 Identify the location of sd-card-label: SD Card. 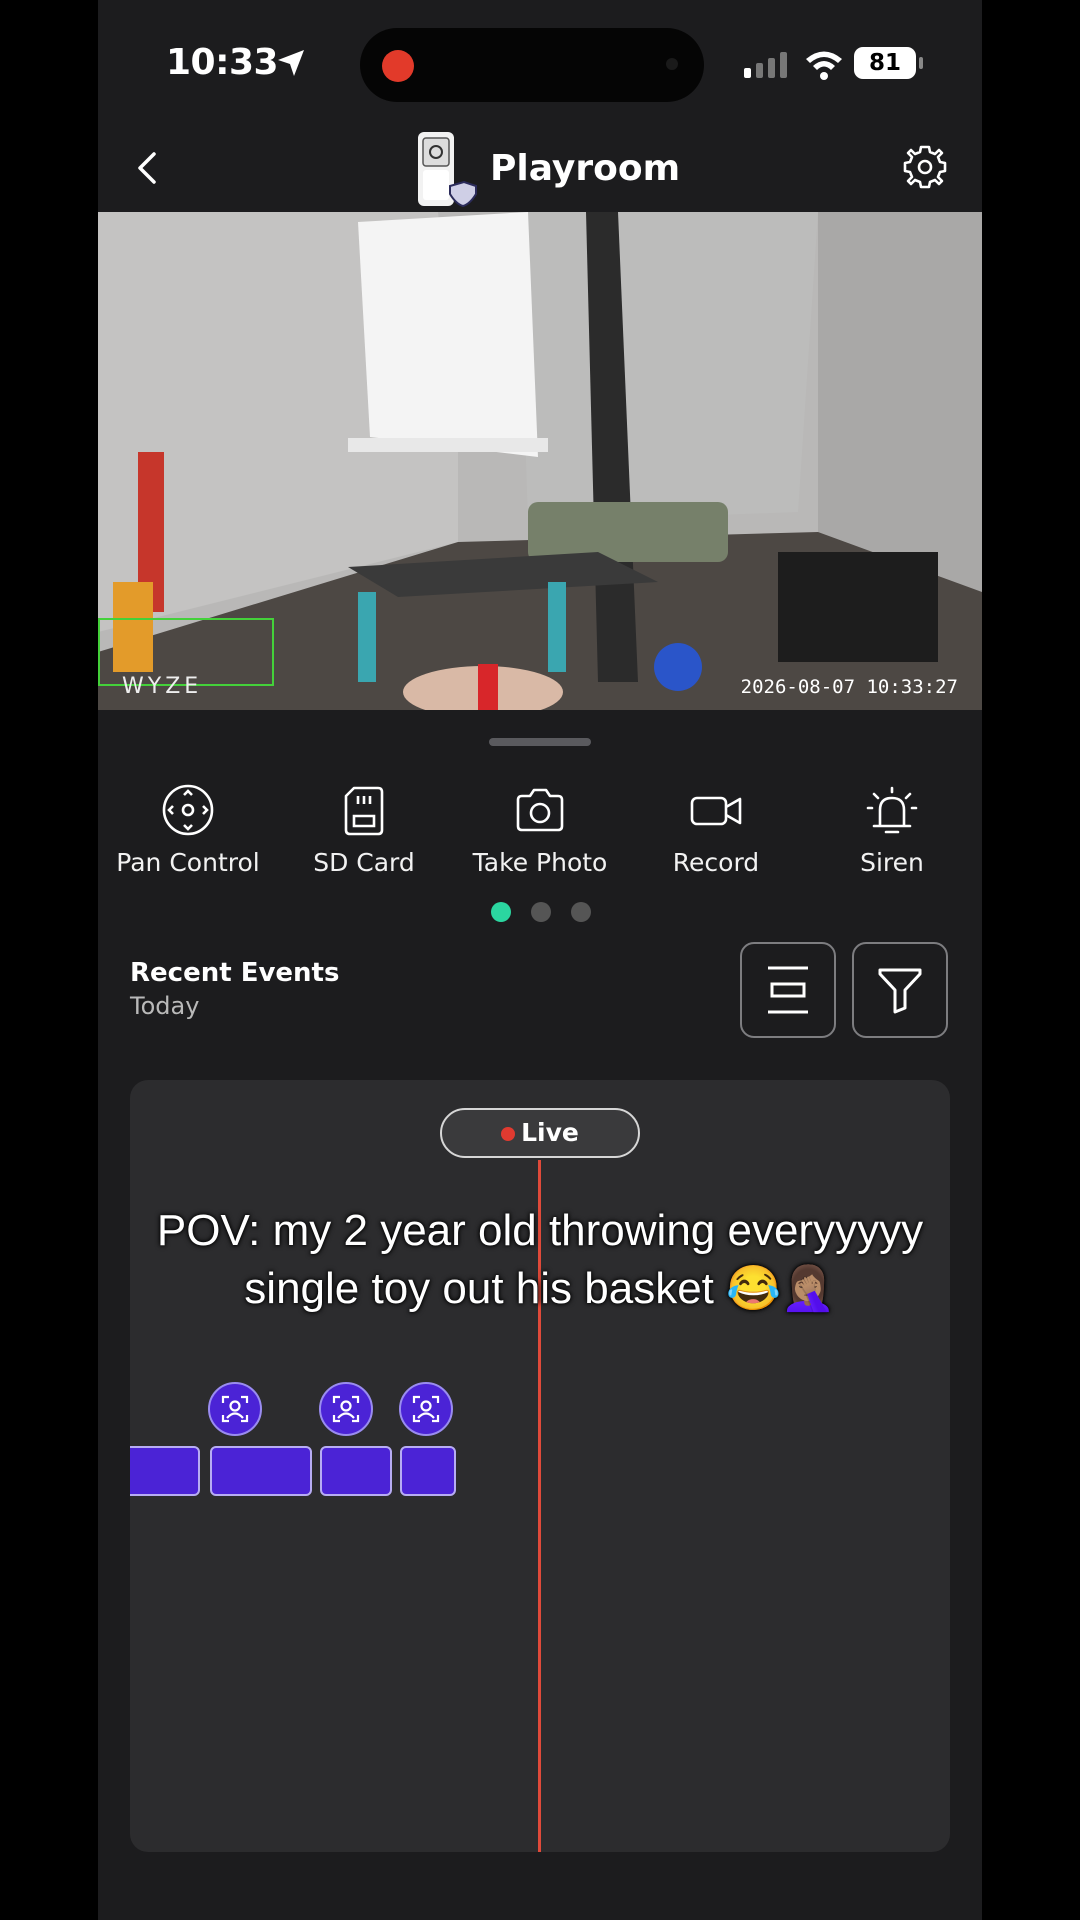
(364, 862).